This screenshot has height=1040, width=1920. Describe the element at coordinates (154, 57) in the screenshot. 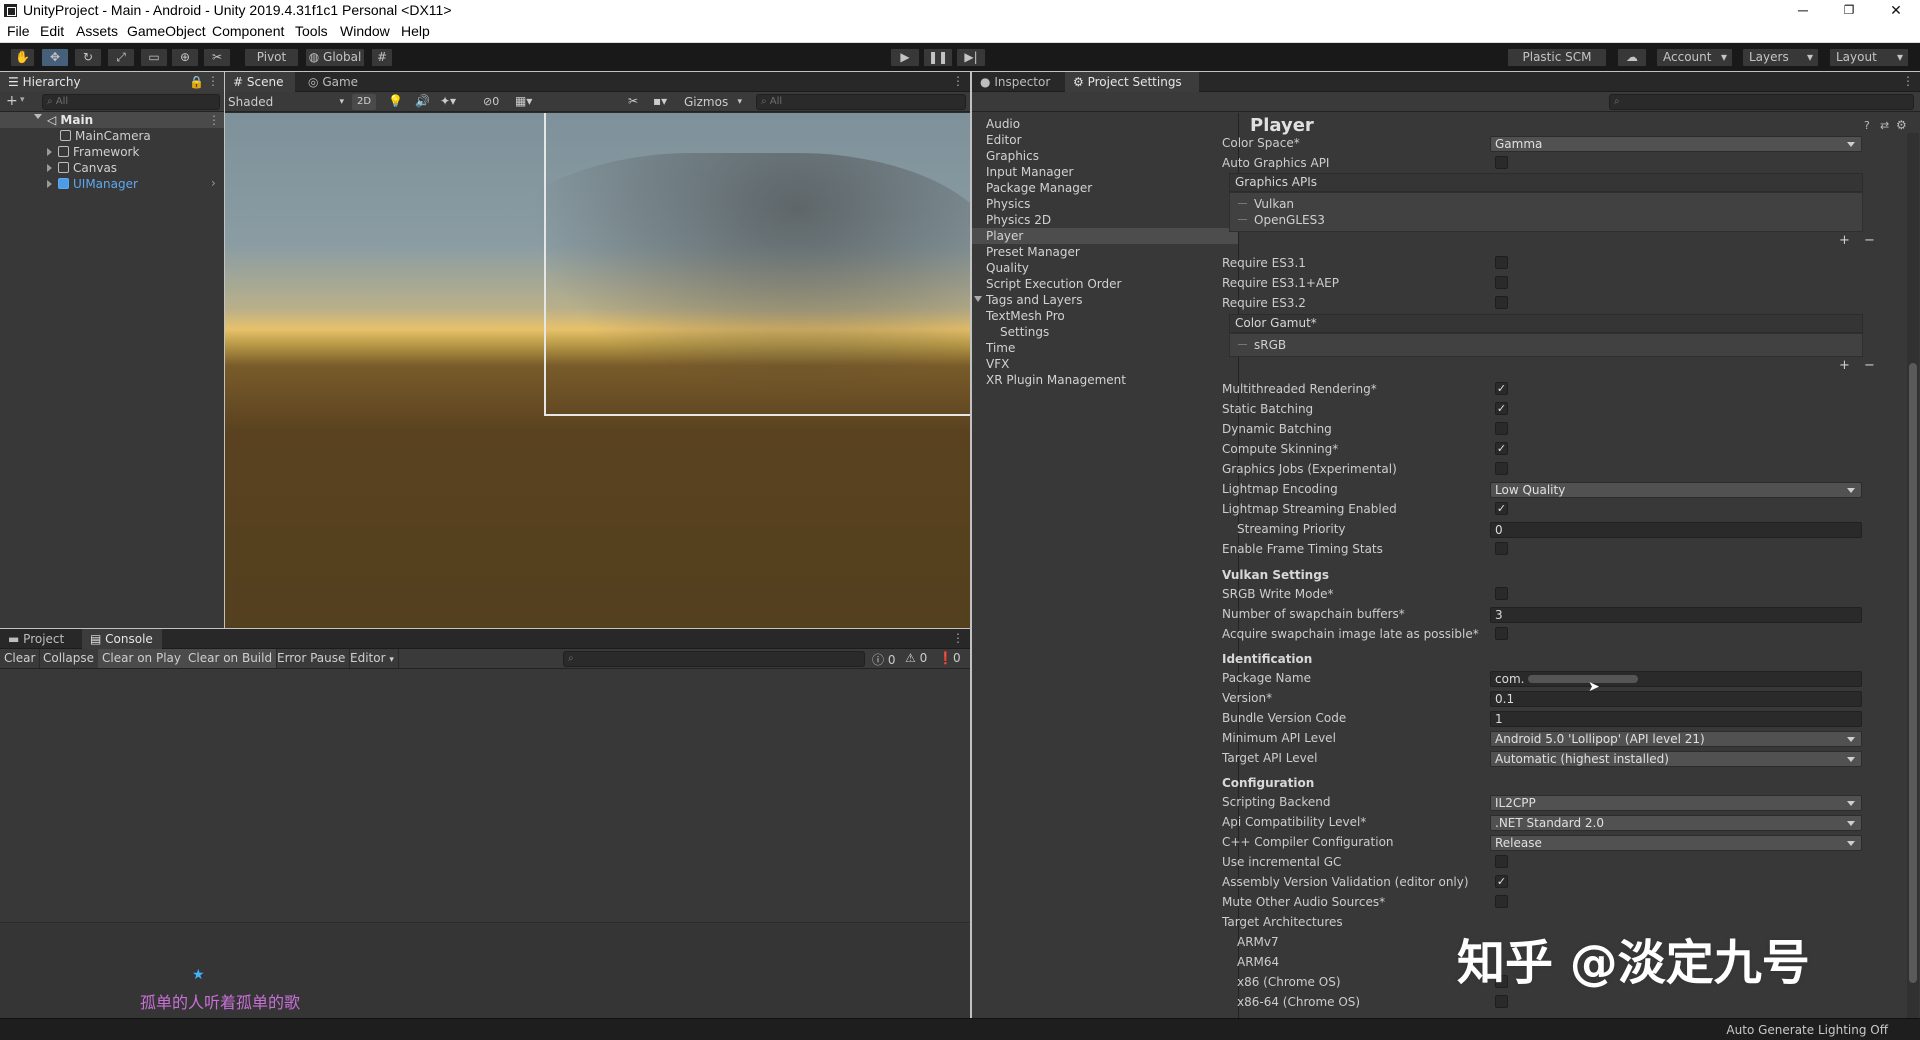

I see `rect-tool-button: ▭` at that location.